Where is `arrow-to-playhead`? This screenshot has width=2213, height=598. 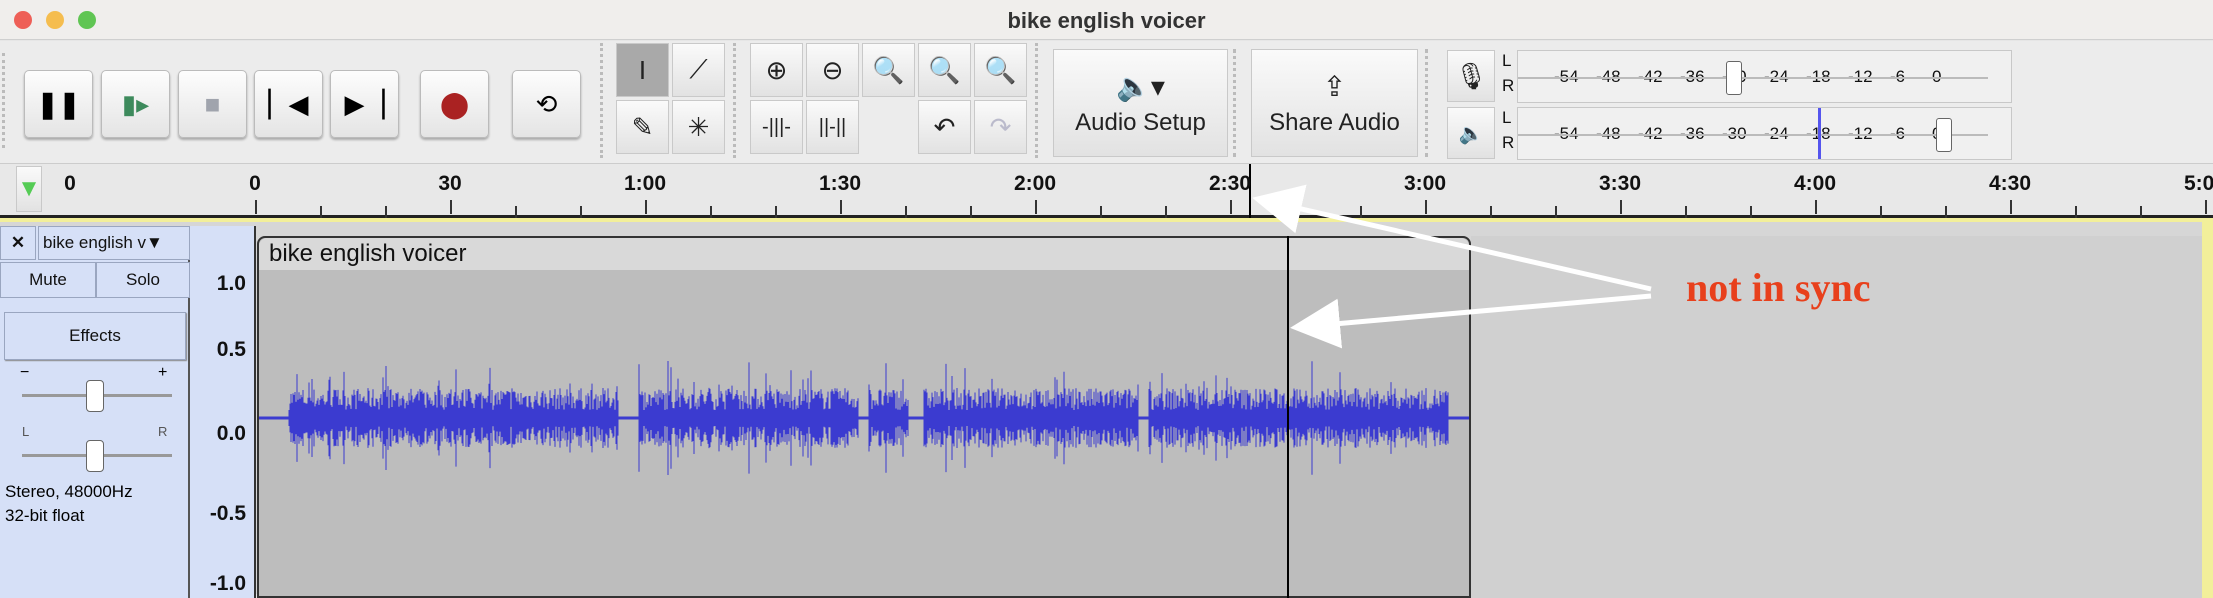 arrow-to-playhead is located at coordinates (1471, 321).